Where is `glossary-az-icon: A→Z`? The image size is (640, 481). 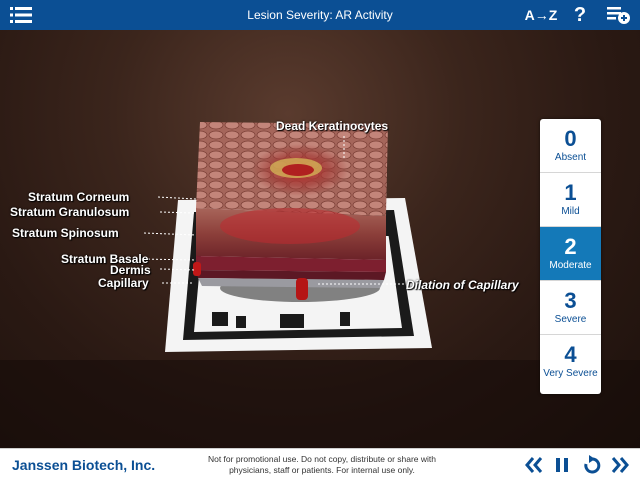 glossary-az-icon: A→Z is located at coordinates (541, 15).